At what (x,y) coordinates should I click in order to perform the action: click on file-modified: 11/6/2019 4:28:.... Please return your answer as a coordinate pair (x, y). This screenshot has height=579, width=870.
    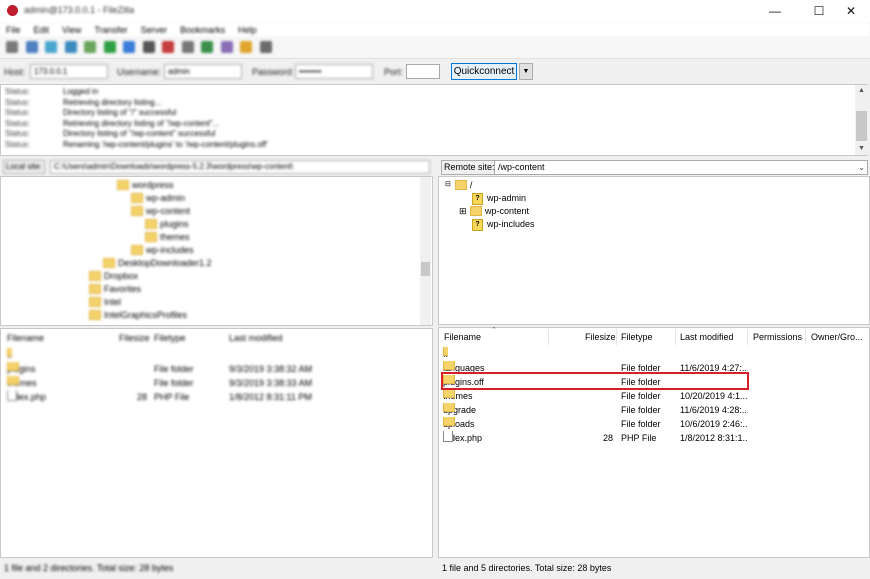
    Looking at the image, I should click on (714, 410).